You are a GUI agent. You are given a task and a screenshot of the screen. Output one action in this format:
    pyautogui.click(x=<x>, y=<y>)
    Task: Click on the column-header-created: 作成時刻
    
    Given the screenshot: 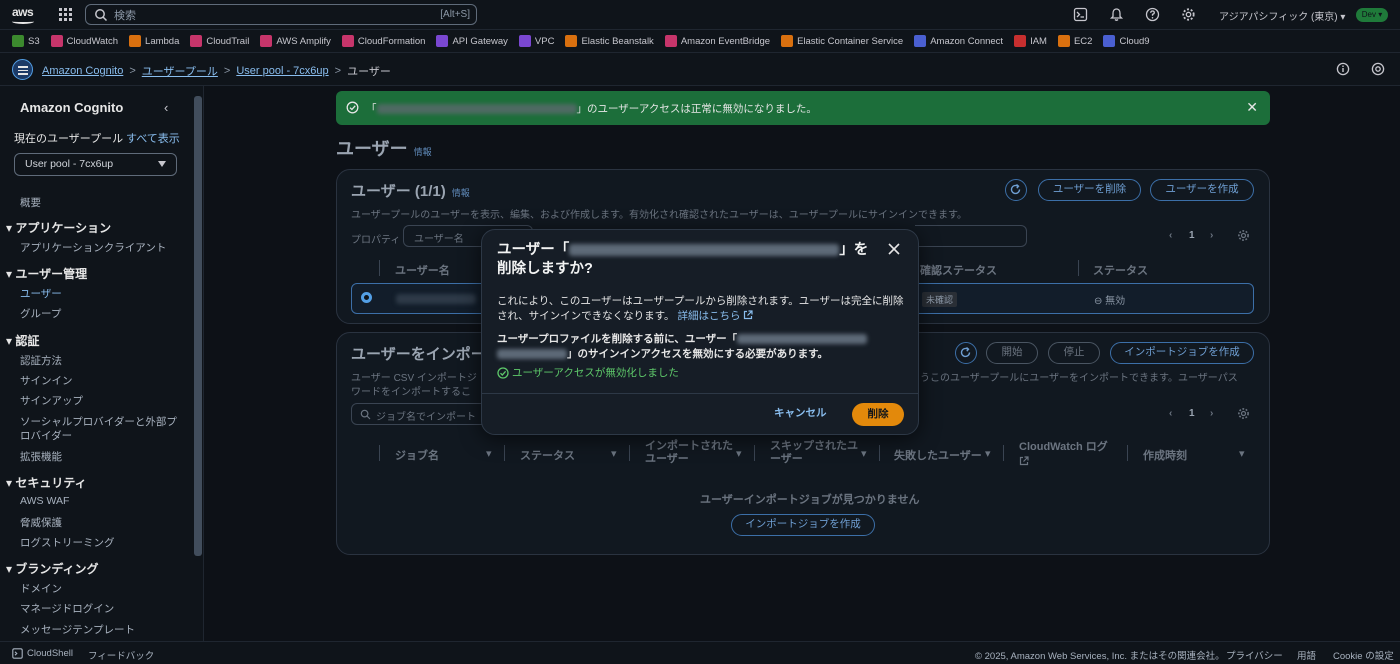 What is the action you would take?
    pyautogui.click(x=1165, y=455)
    